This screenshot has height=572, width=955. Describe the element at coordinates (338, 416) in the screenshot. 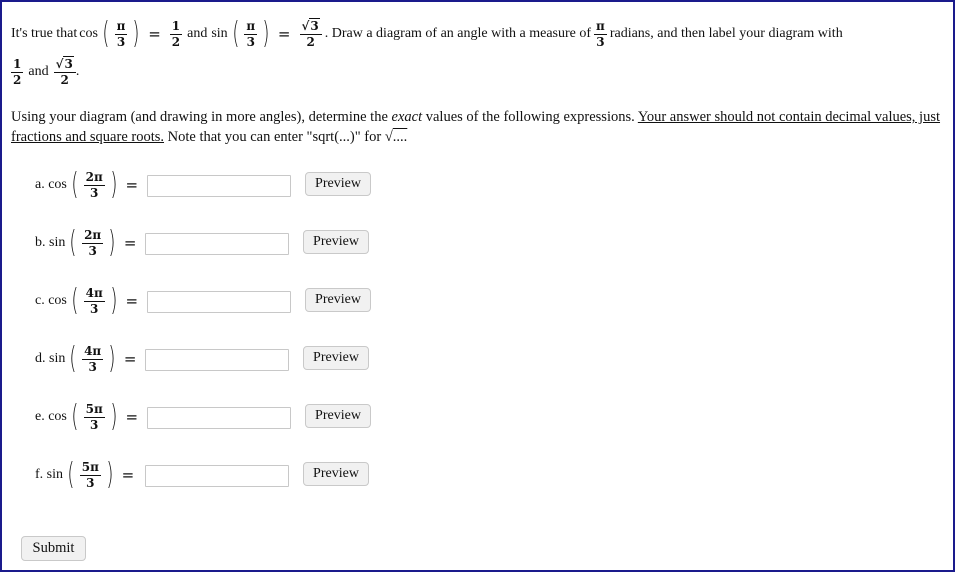

I see `preview-button-e: Preview` at that location.